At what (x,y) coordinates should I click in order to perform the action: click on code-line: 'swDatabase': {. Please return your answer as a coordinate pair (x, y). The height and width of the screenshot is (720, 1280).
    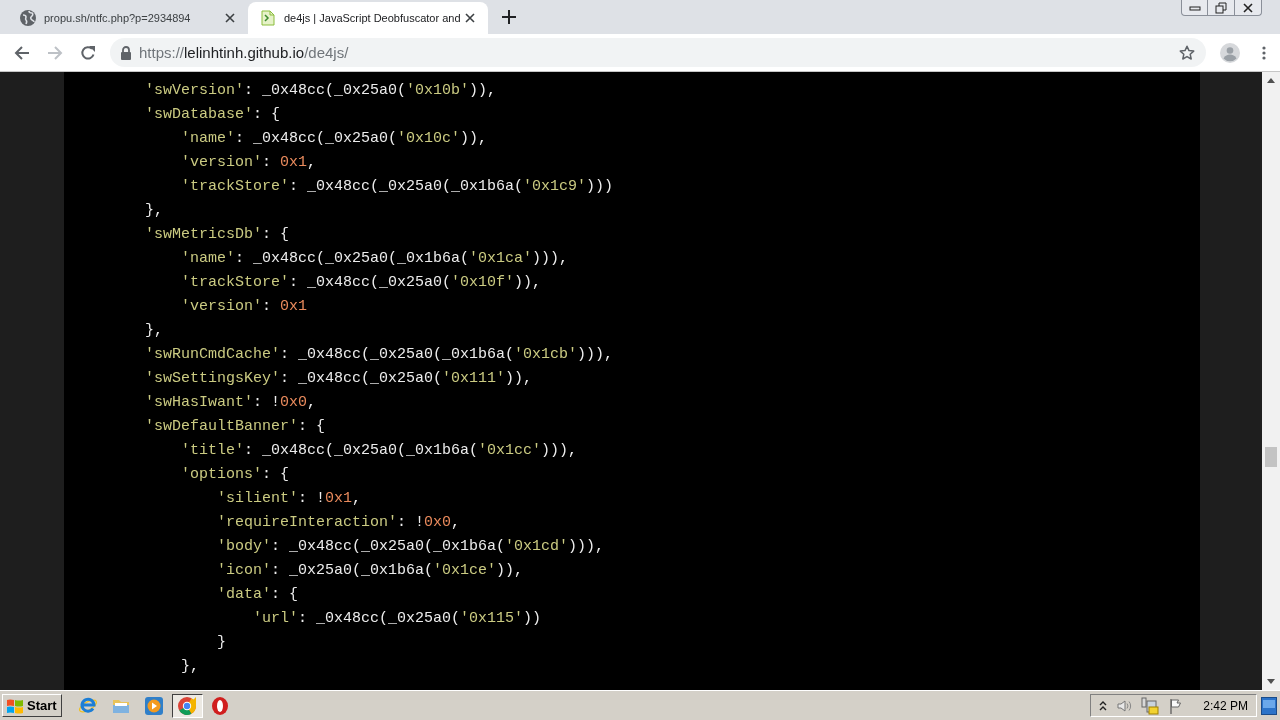
    Looking at the image, I should click on (213, 115).